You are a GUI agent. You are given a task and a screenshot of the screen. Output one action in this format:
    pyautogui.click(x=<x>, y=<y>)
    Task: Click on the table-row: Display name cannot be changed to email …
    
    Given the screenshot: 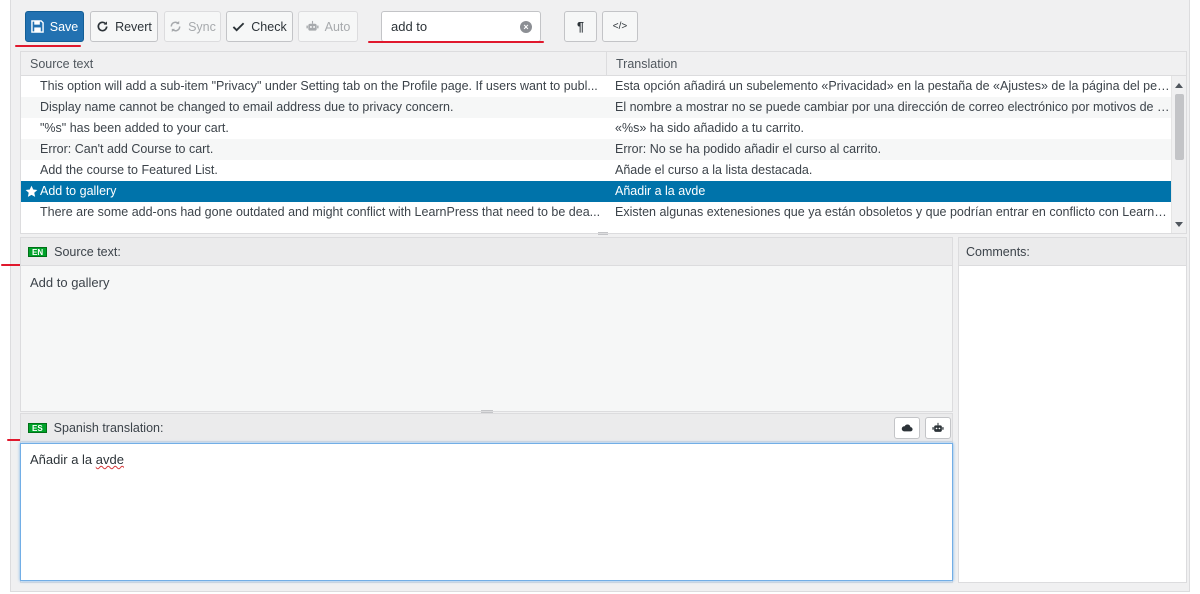 What is the action you would take?
    pyautogui.click(x=603, y=107)
    